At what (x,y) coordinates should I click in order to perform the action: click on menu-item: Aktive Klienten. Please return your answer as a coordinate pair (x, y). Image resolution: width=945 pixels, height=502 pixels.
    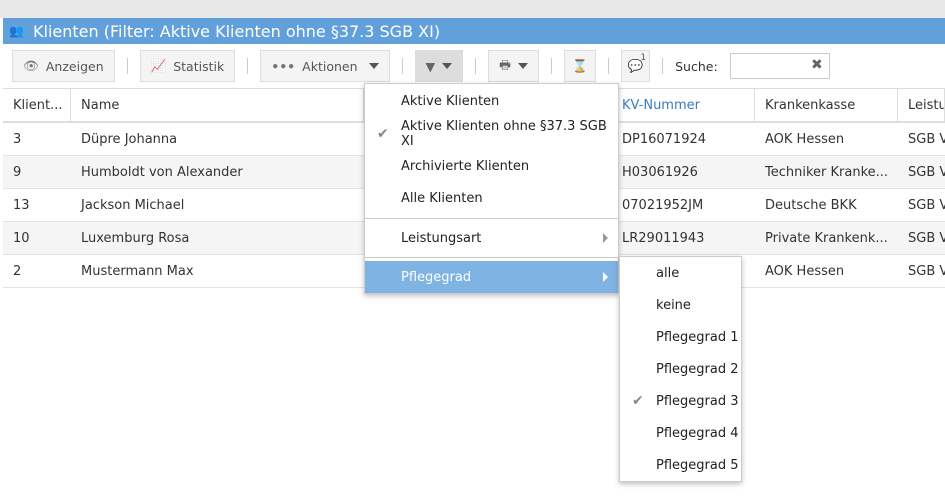
    Looking at the image, I should click on (491, 101).